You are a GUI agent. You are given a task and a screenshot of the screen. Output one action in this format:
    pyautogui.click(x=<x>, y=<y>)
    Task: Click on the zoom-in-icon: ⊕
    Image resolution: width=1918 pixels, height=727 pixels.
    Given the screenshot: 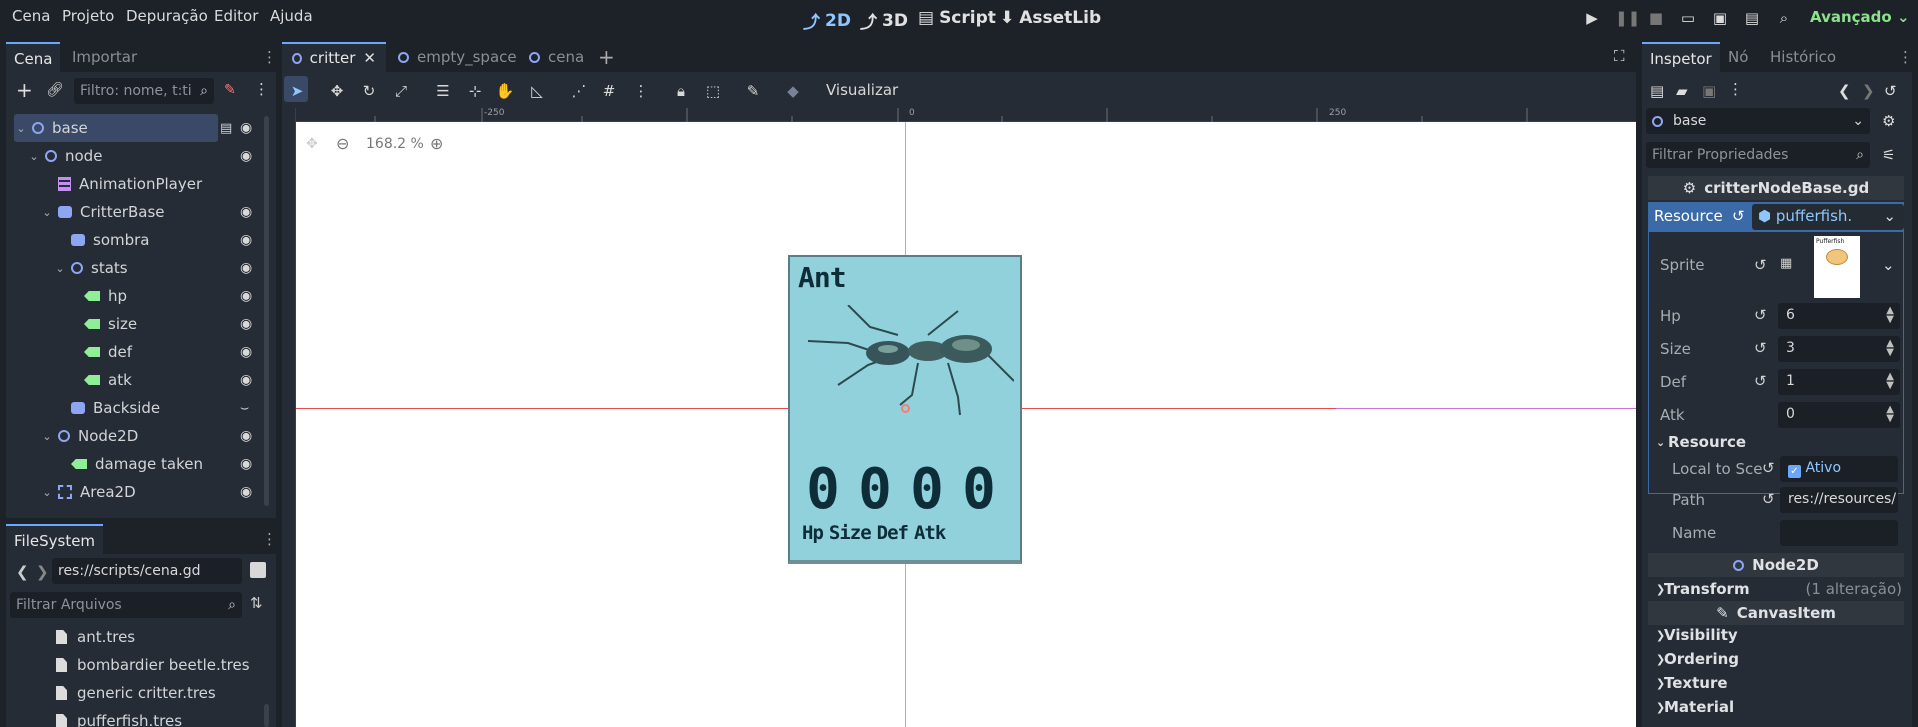 What is the action you would take?
    pyautogui.click(x=436, y=143)
    